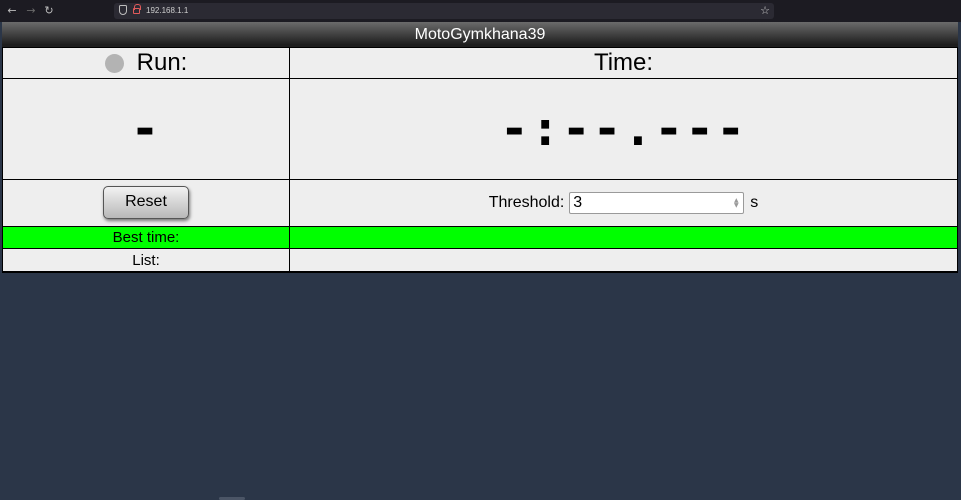  Describe the element at coordinates (623, 260) in the screenshot. I see `list-value-cell` at that location.